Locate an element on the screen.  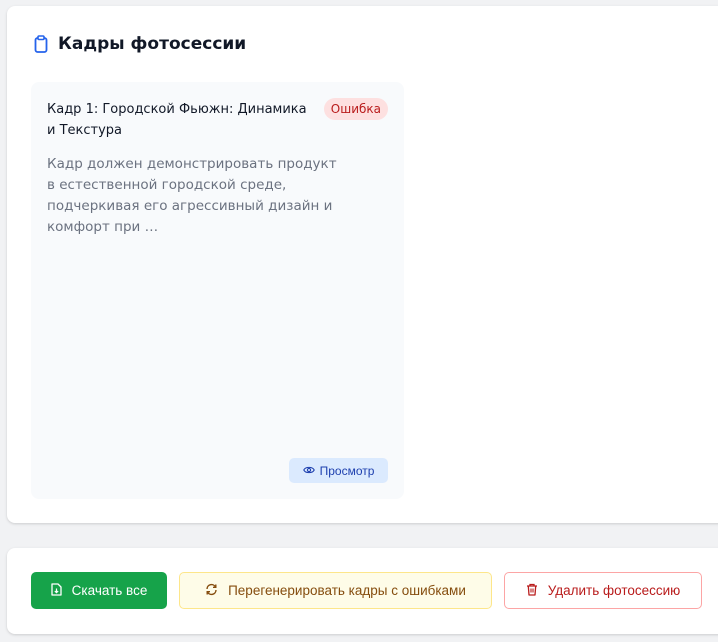
download-all-button: Скачать все is located at coordinates (99, 590).